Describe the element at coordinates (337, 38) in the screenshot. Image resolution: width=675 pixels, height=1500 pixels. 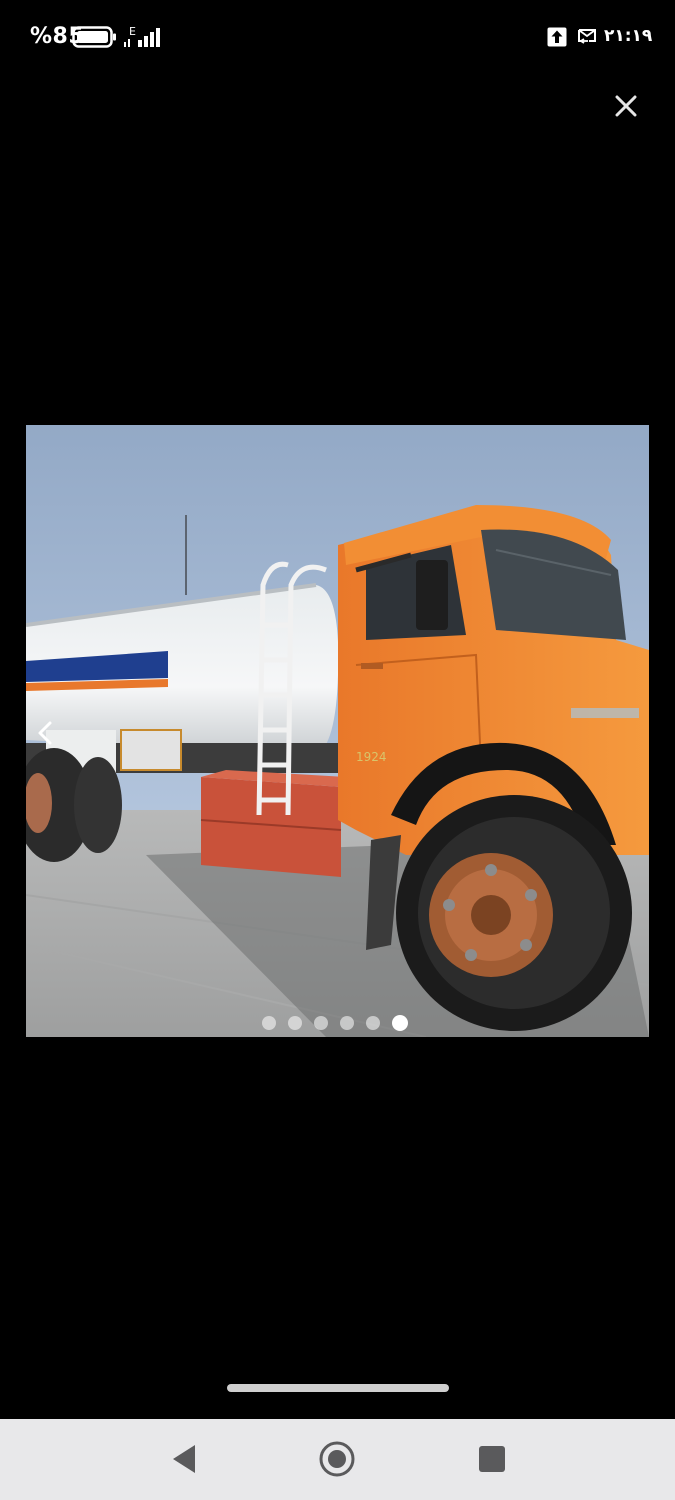
I see `status-bar: %85 E ۲۱:۱۹` at that location.